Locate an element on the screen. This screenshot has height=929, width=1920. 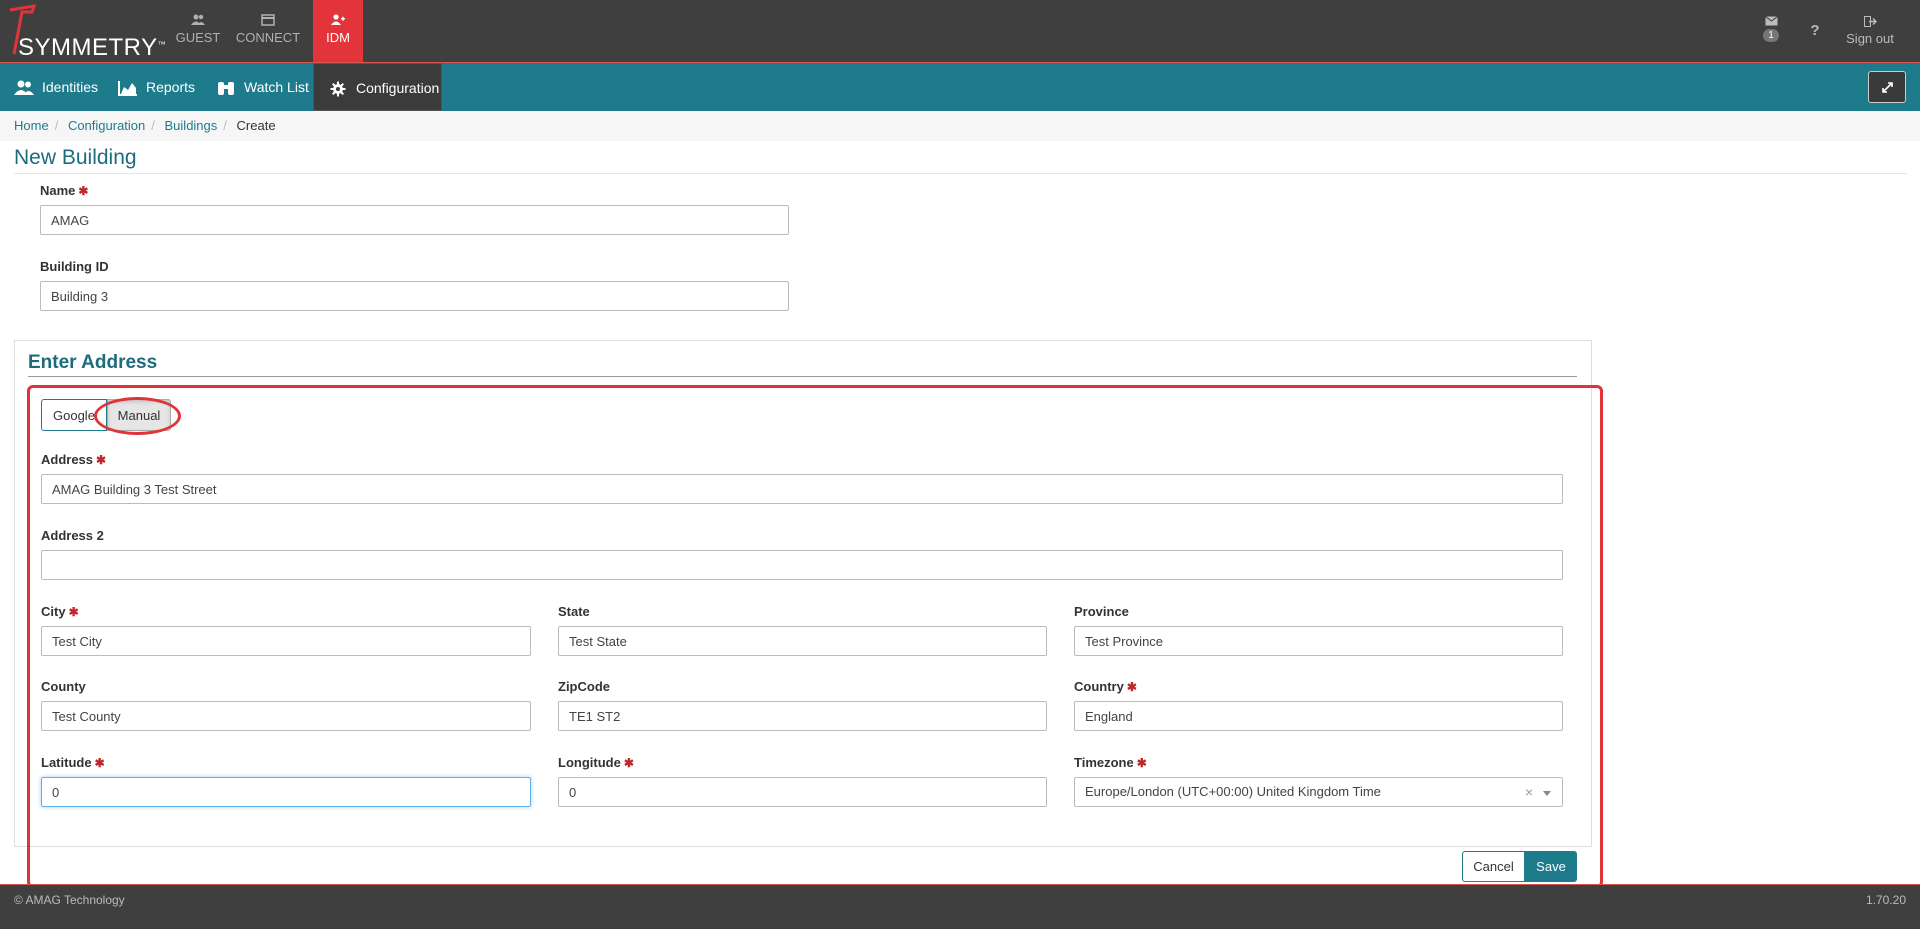
symmetry-logo: SYMMETRY™ is located at coordinates (86, 32).